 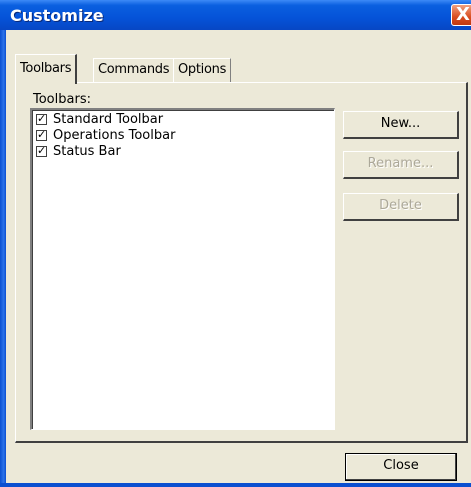 What do you see at coordinates (202, 70) in the screenshot?
I see `tab-options: Options` at bounding box center [202, 70].